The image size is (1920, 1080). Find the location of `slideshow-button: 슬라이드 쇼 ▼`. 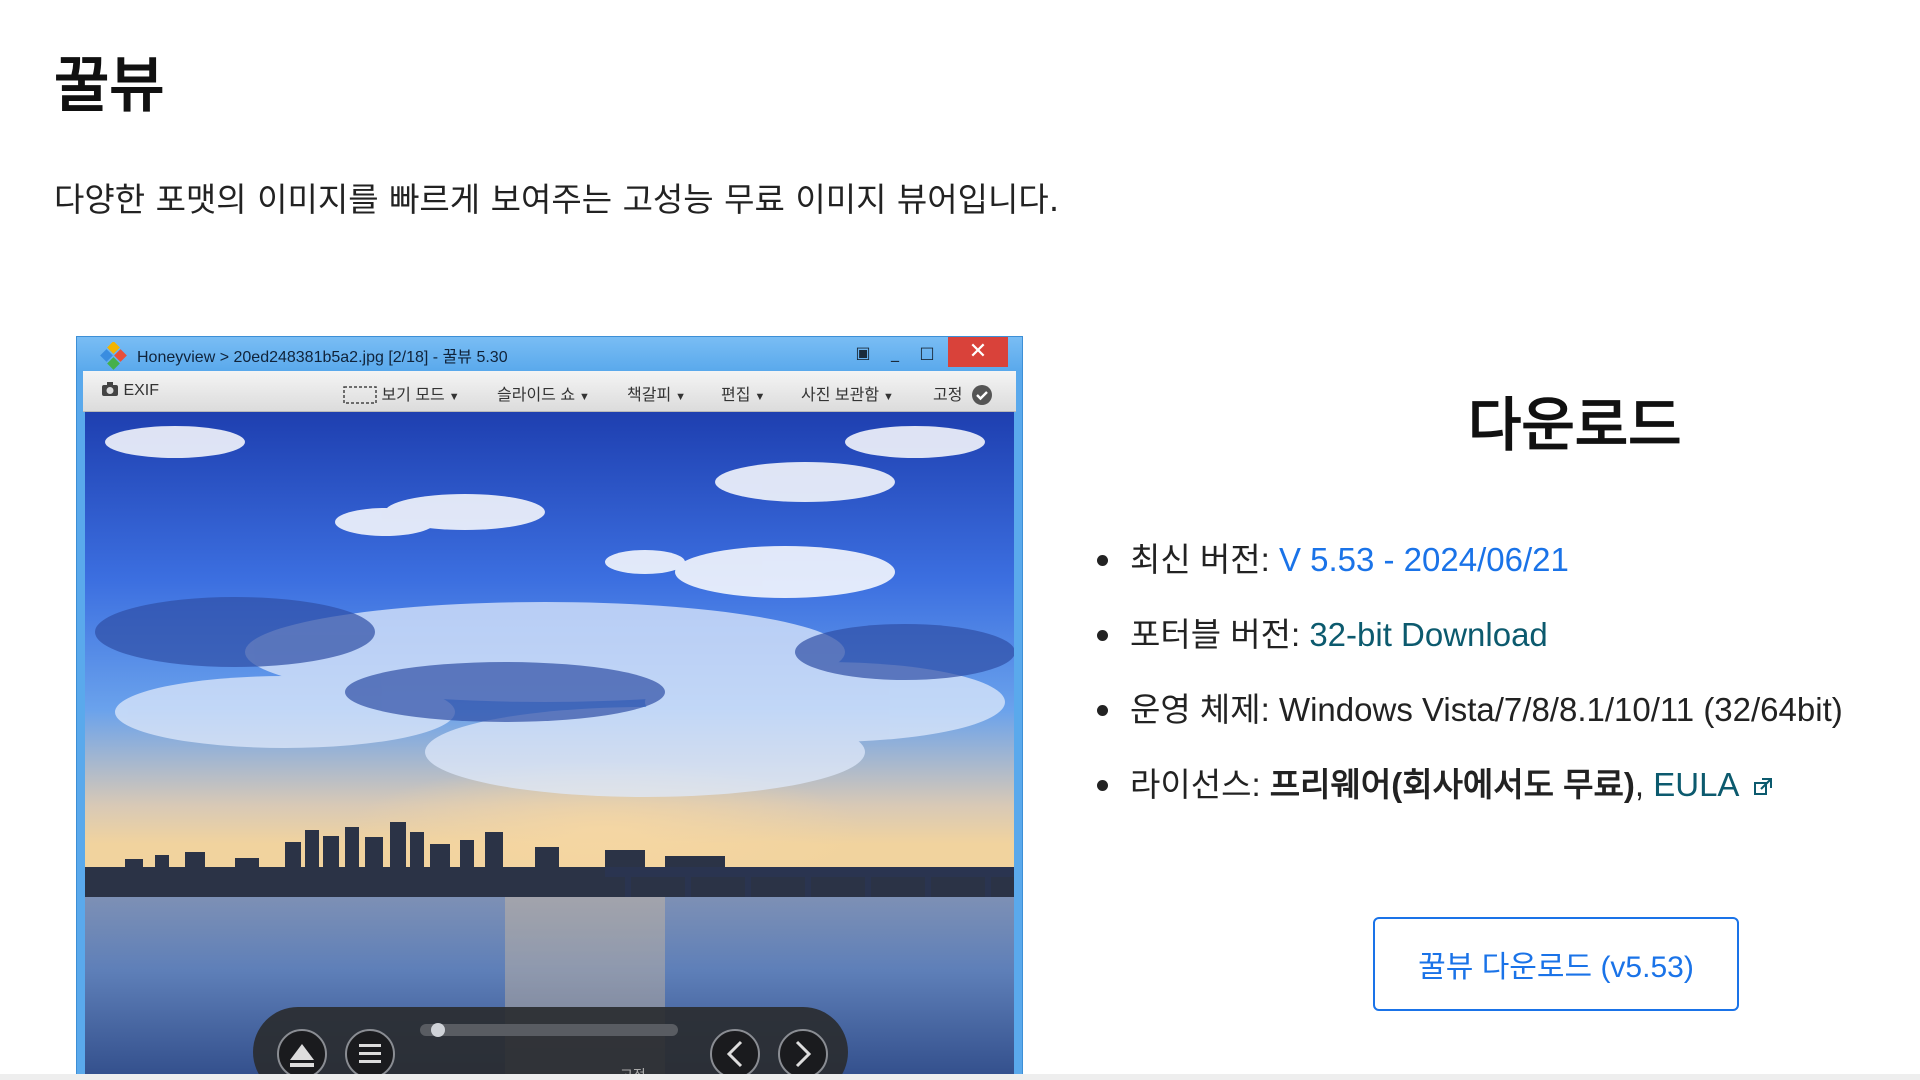

slideshow-button: 슬라이드 쇼 ▼ is located at coordinates (543, 393).